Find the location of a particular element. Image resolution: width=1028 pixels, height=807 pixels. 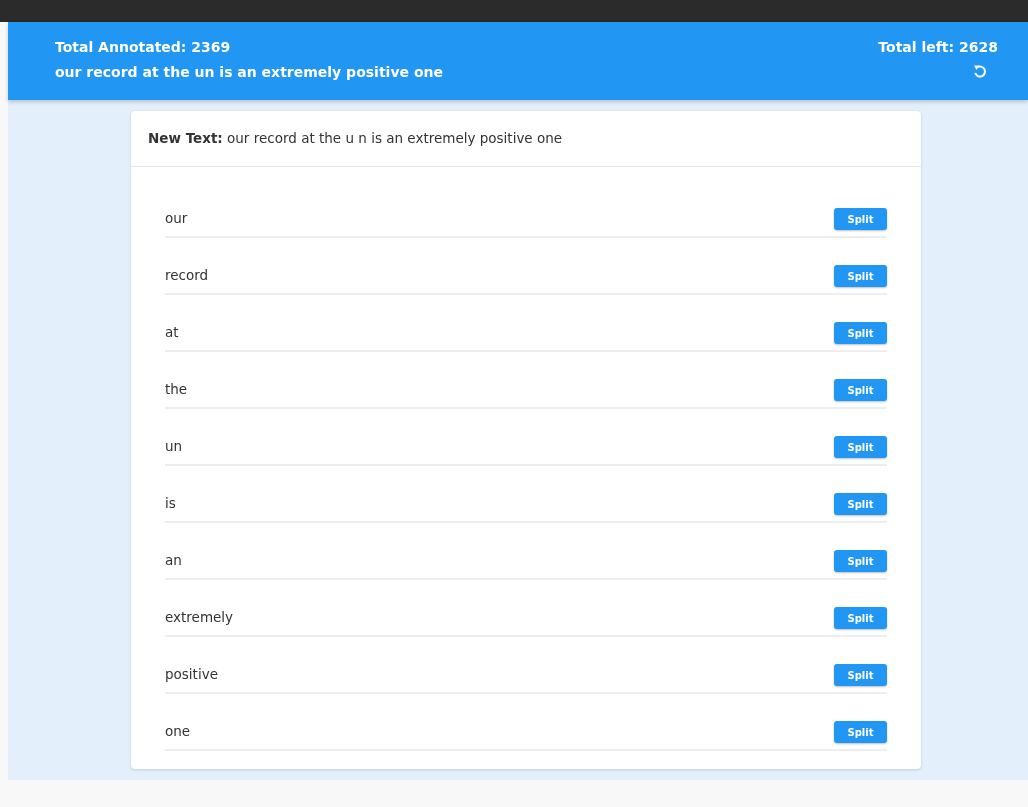

sentence-text: our record at the un is an extremely positive one is located at coordinates (249, 72).